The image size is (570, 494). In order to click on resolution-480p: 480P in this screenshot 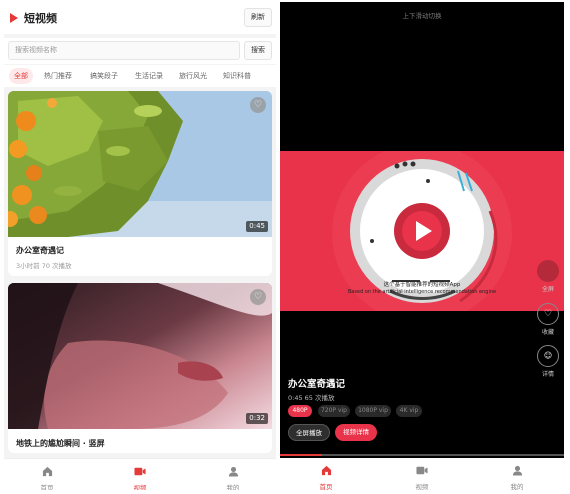, I will do `click(300, 411)`.